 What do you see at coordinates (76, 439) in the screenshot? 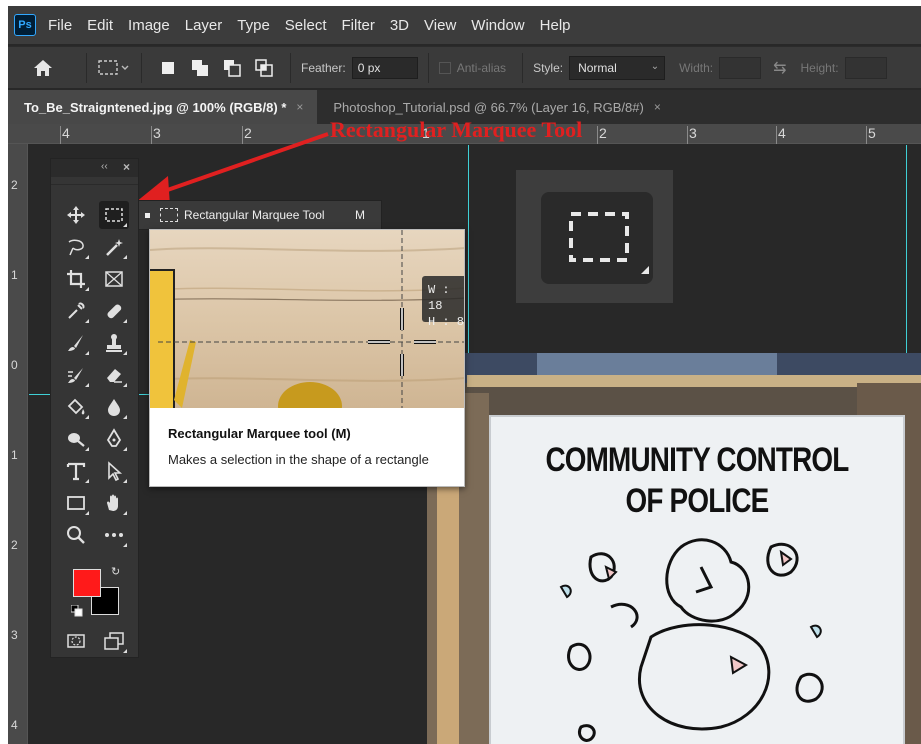
I see `dodge-tool` at bounding box center [76, 439].